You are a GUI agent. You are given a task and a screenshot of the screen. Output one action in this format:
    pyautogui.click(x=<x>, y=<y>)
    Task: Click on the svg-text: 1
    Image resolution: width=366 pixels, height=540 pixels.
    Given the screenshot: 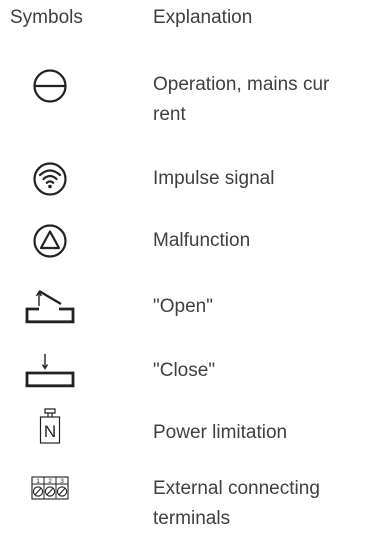 What is the action you would take?
    pyautogui.click(x=38, y=481)
    